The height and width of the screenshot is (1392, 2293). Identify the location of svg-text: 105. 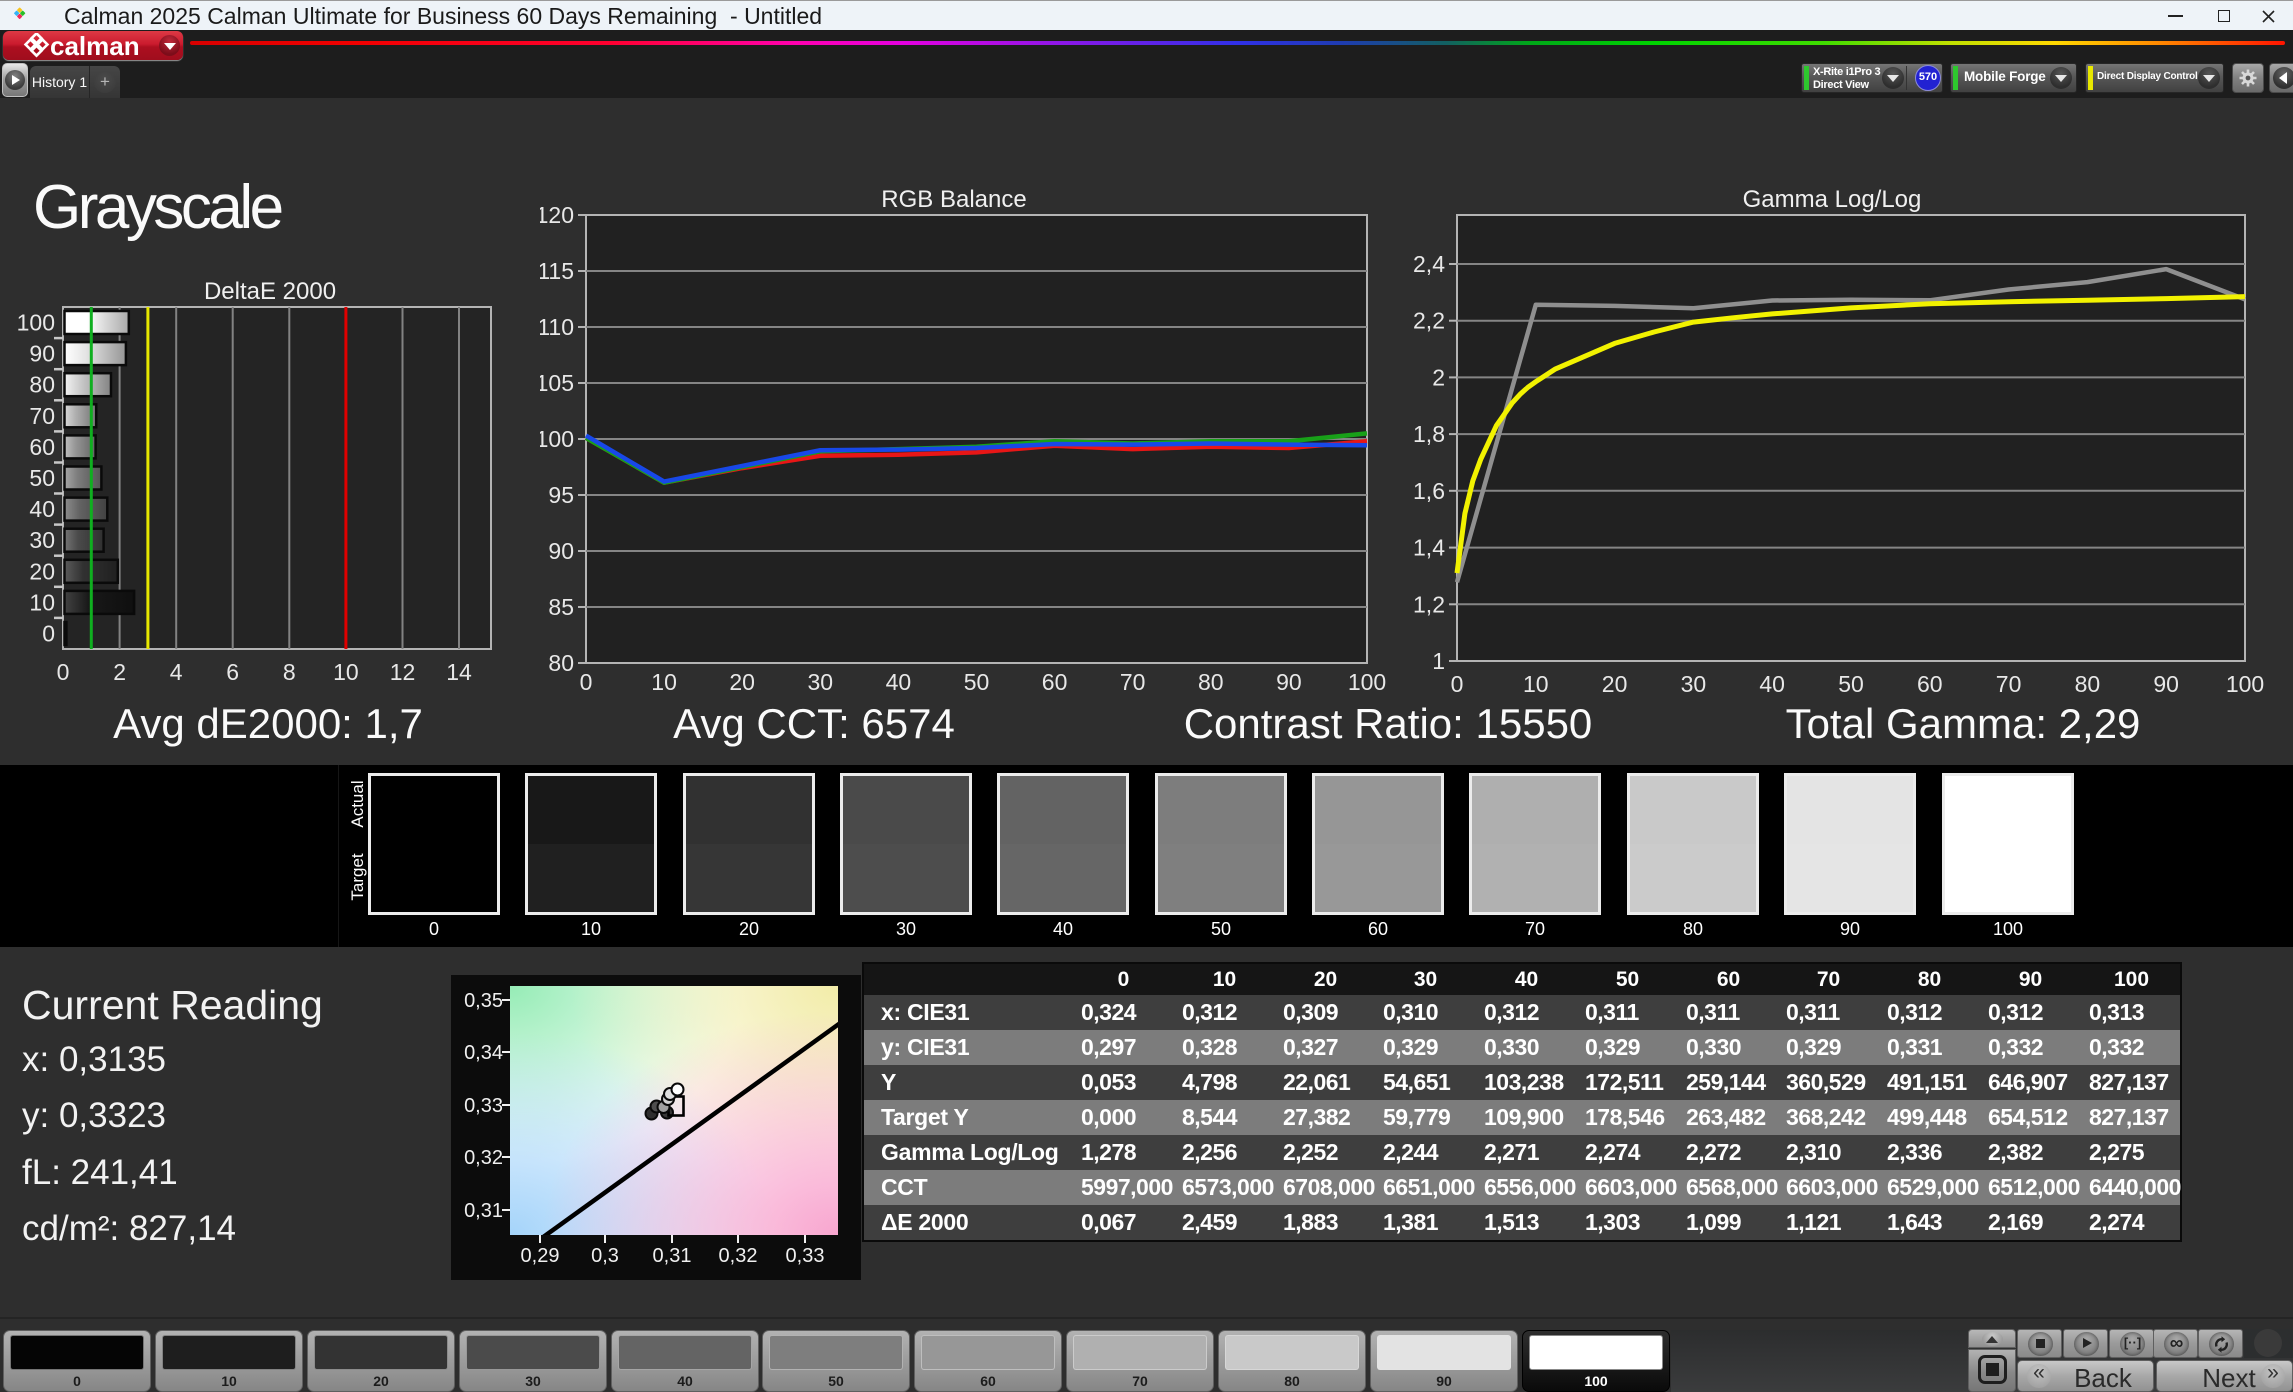
(557, 383).